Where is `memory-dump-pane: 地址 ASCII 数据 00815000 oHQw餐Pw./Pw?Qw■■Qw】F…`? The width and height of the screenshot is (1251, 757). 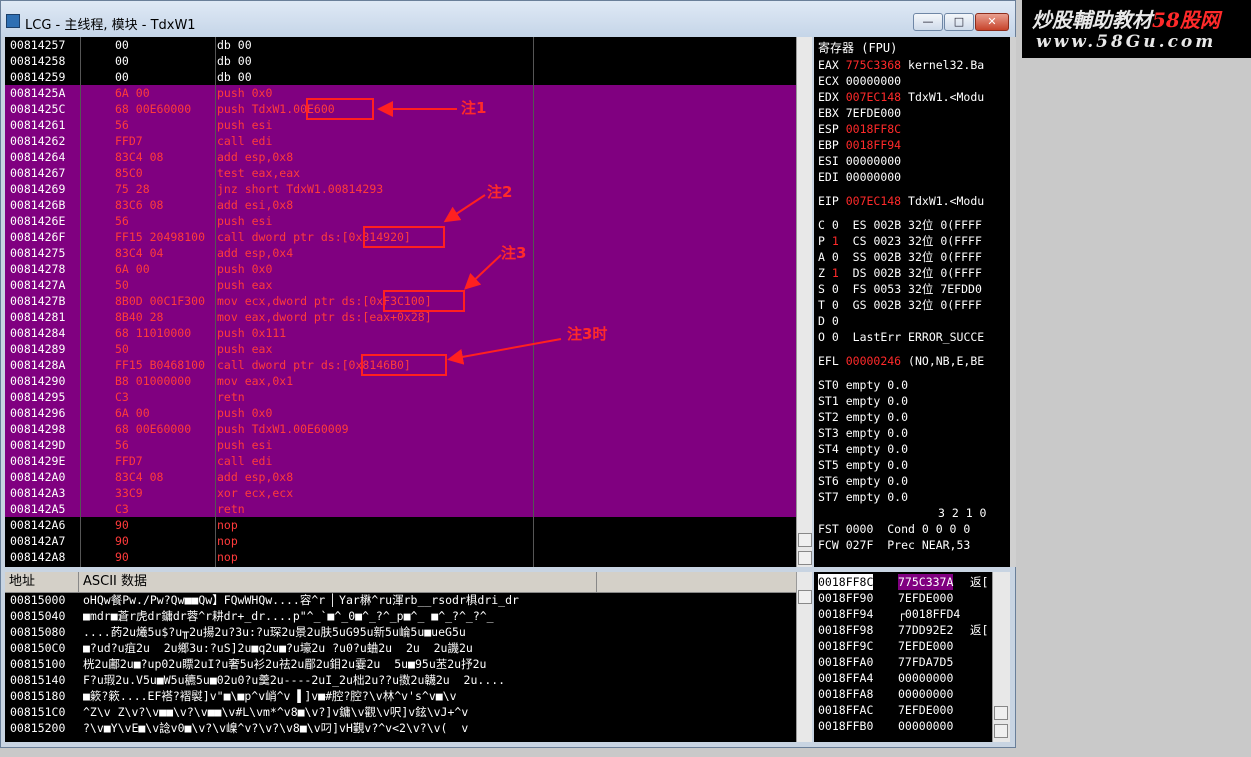
memory-dump-pane: 地址 ASCII 数据 00815000 oHQw餐Pw./Pw?Qw■■Qw】F… is located at coordinates (400, 657).